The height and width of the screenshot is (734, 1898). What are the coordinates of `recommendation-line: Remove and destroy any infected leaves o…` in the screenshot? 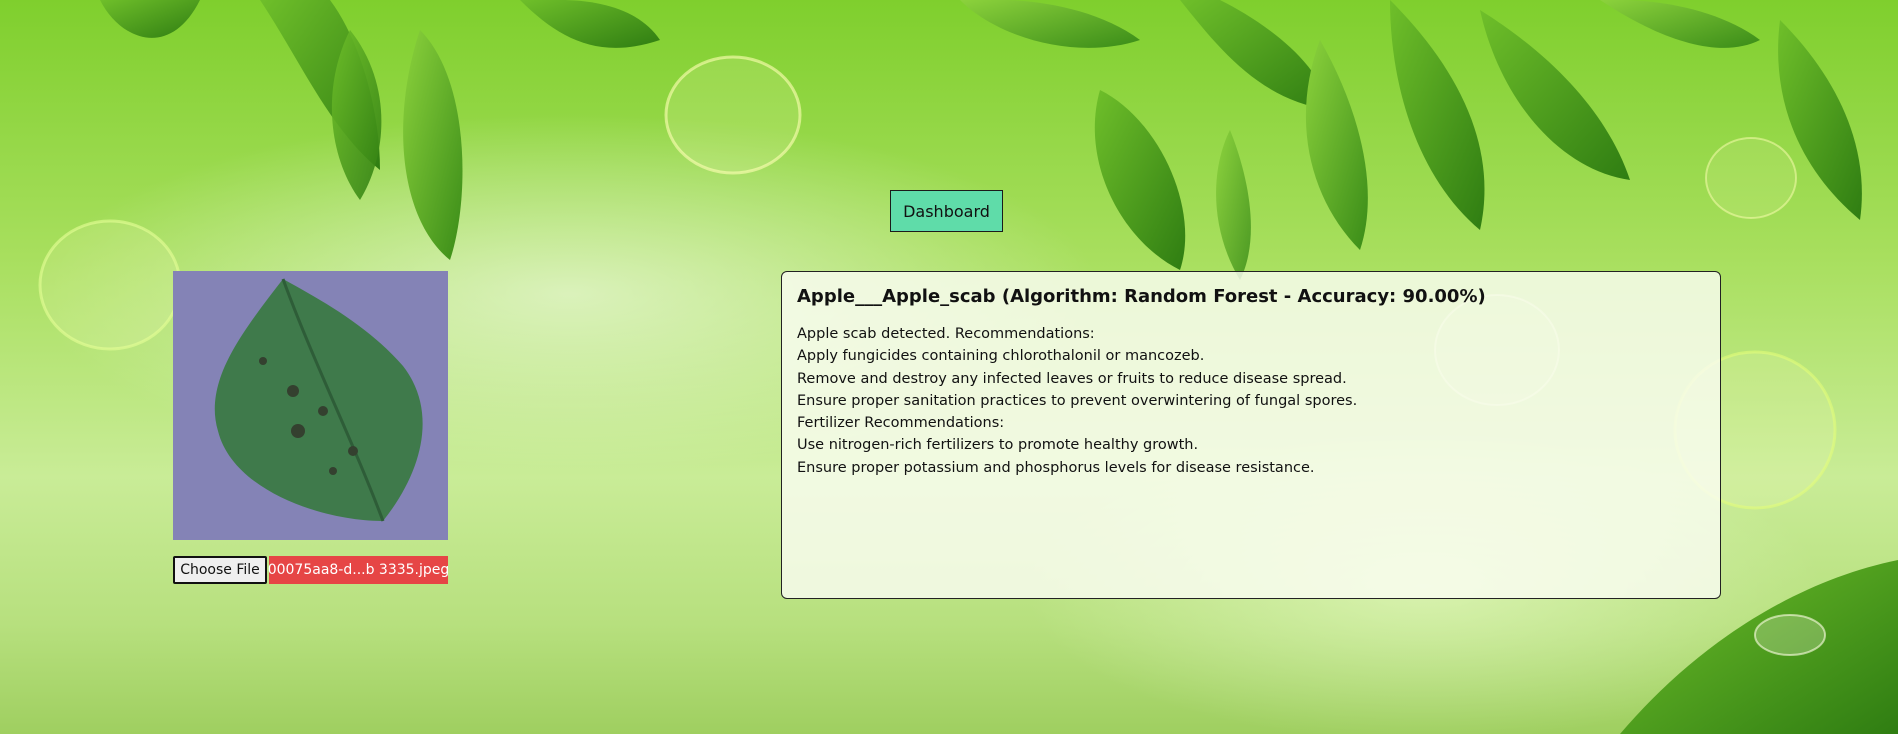 It's located at (1072, 378).